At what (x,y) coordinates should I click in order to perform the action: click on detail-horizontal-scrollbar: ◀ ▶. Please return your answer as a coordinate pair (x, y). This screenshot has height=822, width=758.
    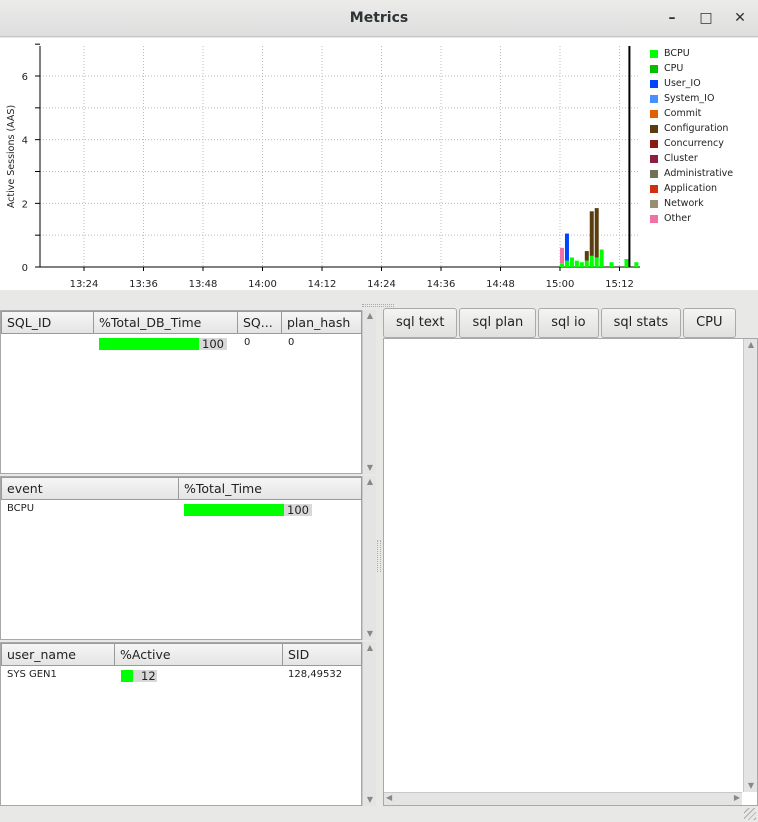
    Looking at the image, I should click on (563, 798).